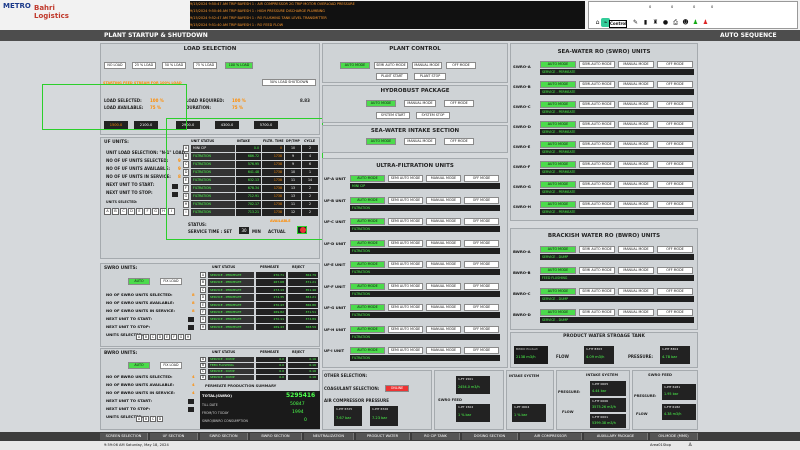  Describe the element at coordinates (381, 103) in the screenshot. I see `hydro-auto-button: AUTO MODE` at that location.